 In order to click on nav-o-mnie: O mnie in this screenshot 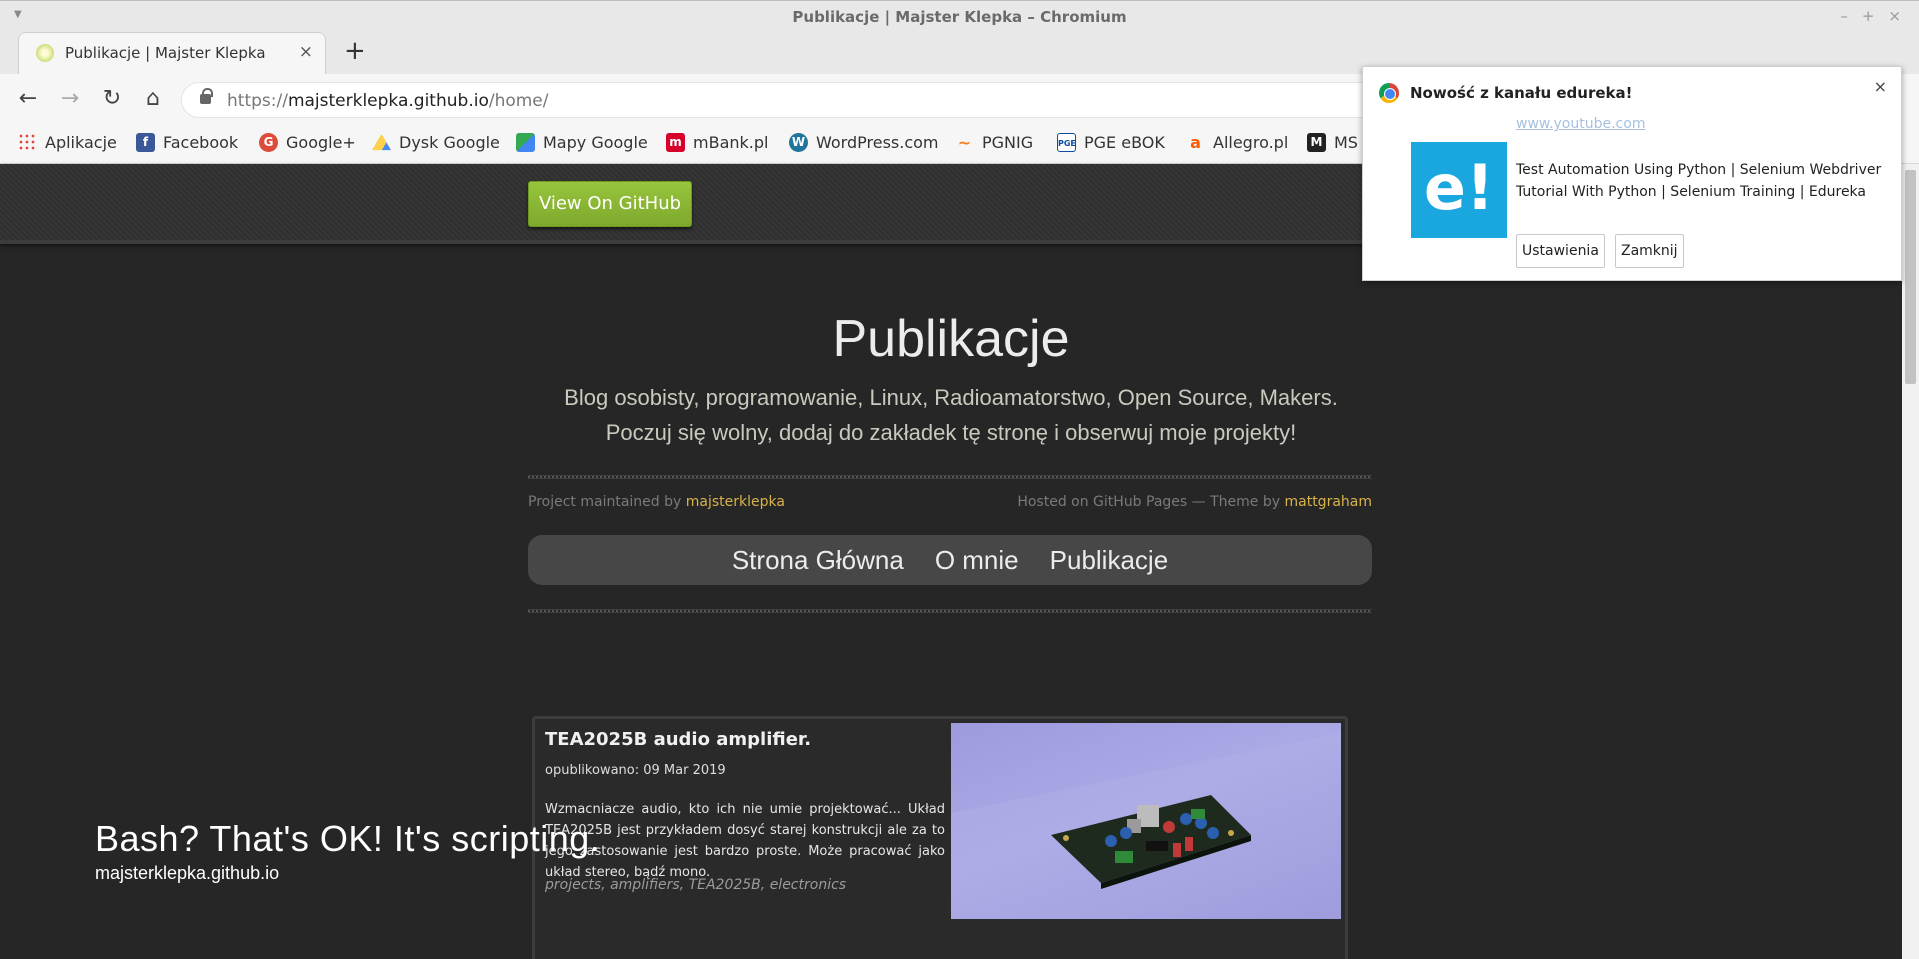, I will do `click(977, 560)`.